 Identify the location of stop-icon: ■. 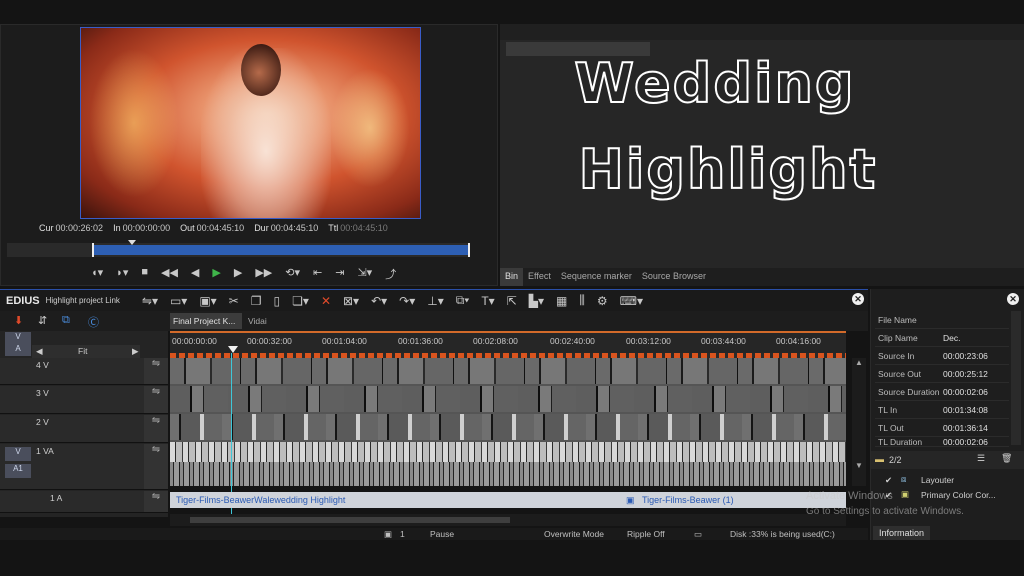
(144, 274).